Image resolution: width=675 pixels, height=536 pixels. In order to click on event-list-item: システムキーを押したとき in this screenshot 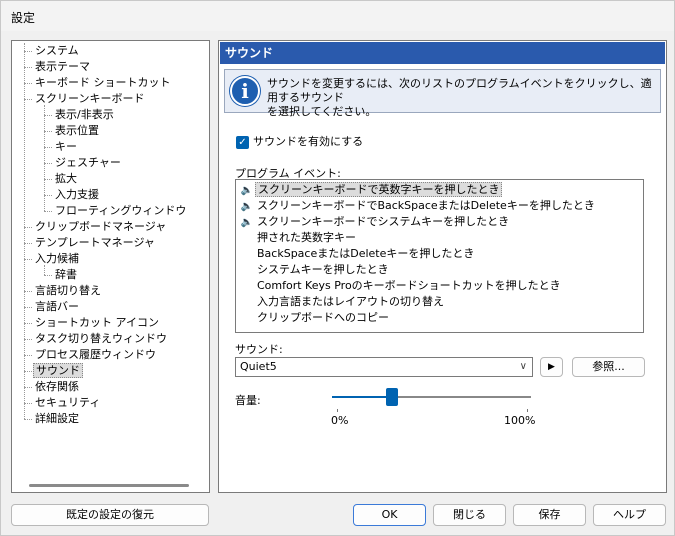, I will do `click(315, 270)`.